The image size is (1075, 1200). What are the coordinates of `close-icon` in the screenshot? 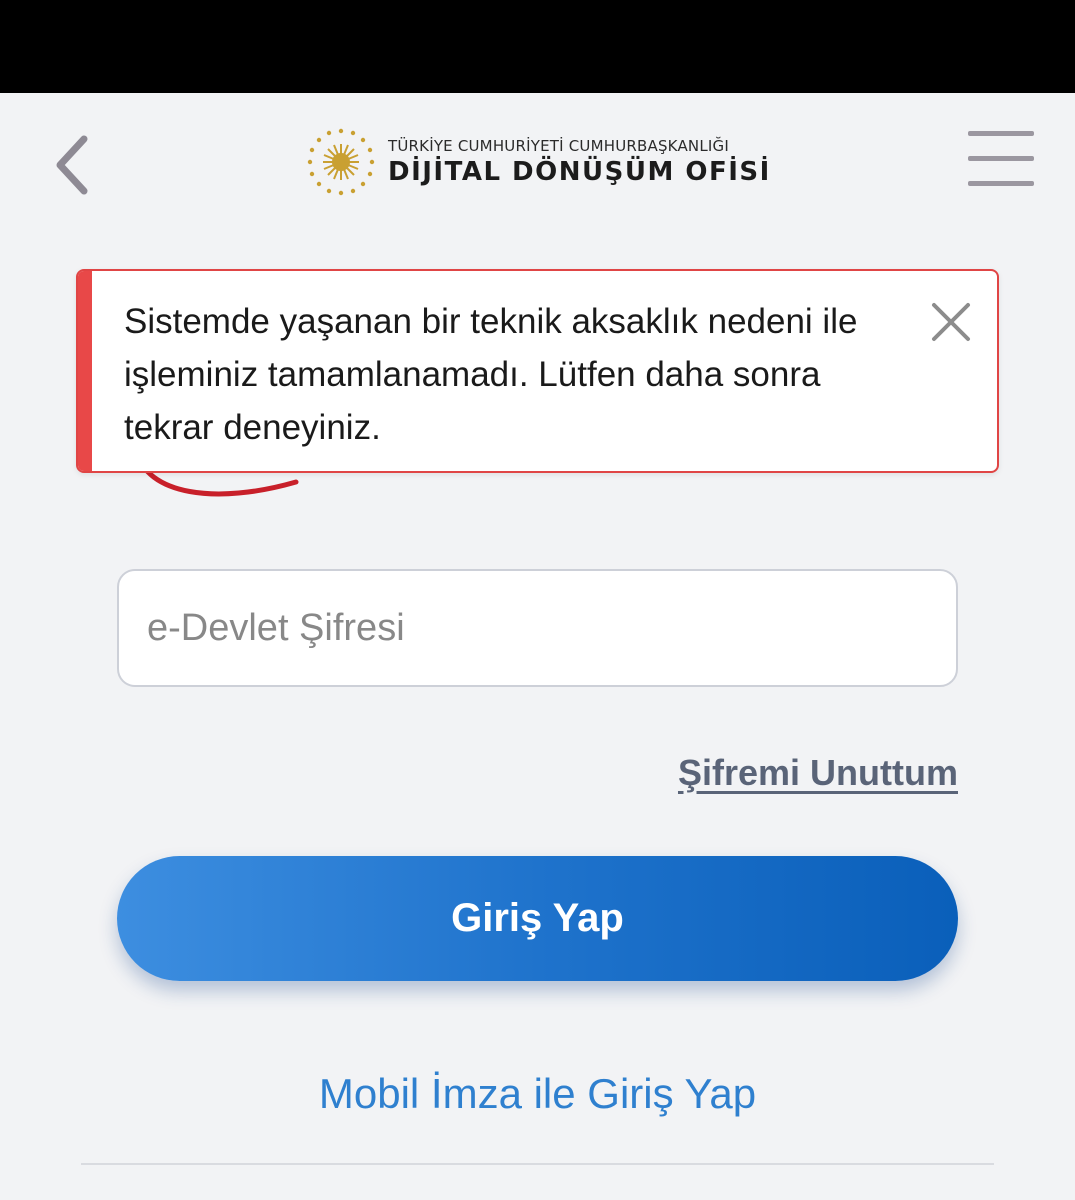 It's located at (951, 322).